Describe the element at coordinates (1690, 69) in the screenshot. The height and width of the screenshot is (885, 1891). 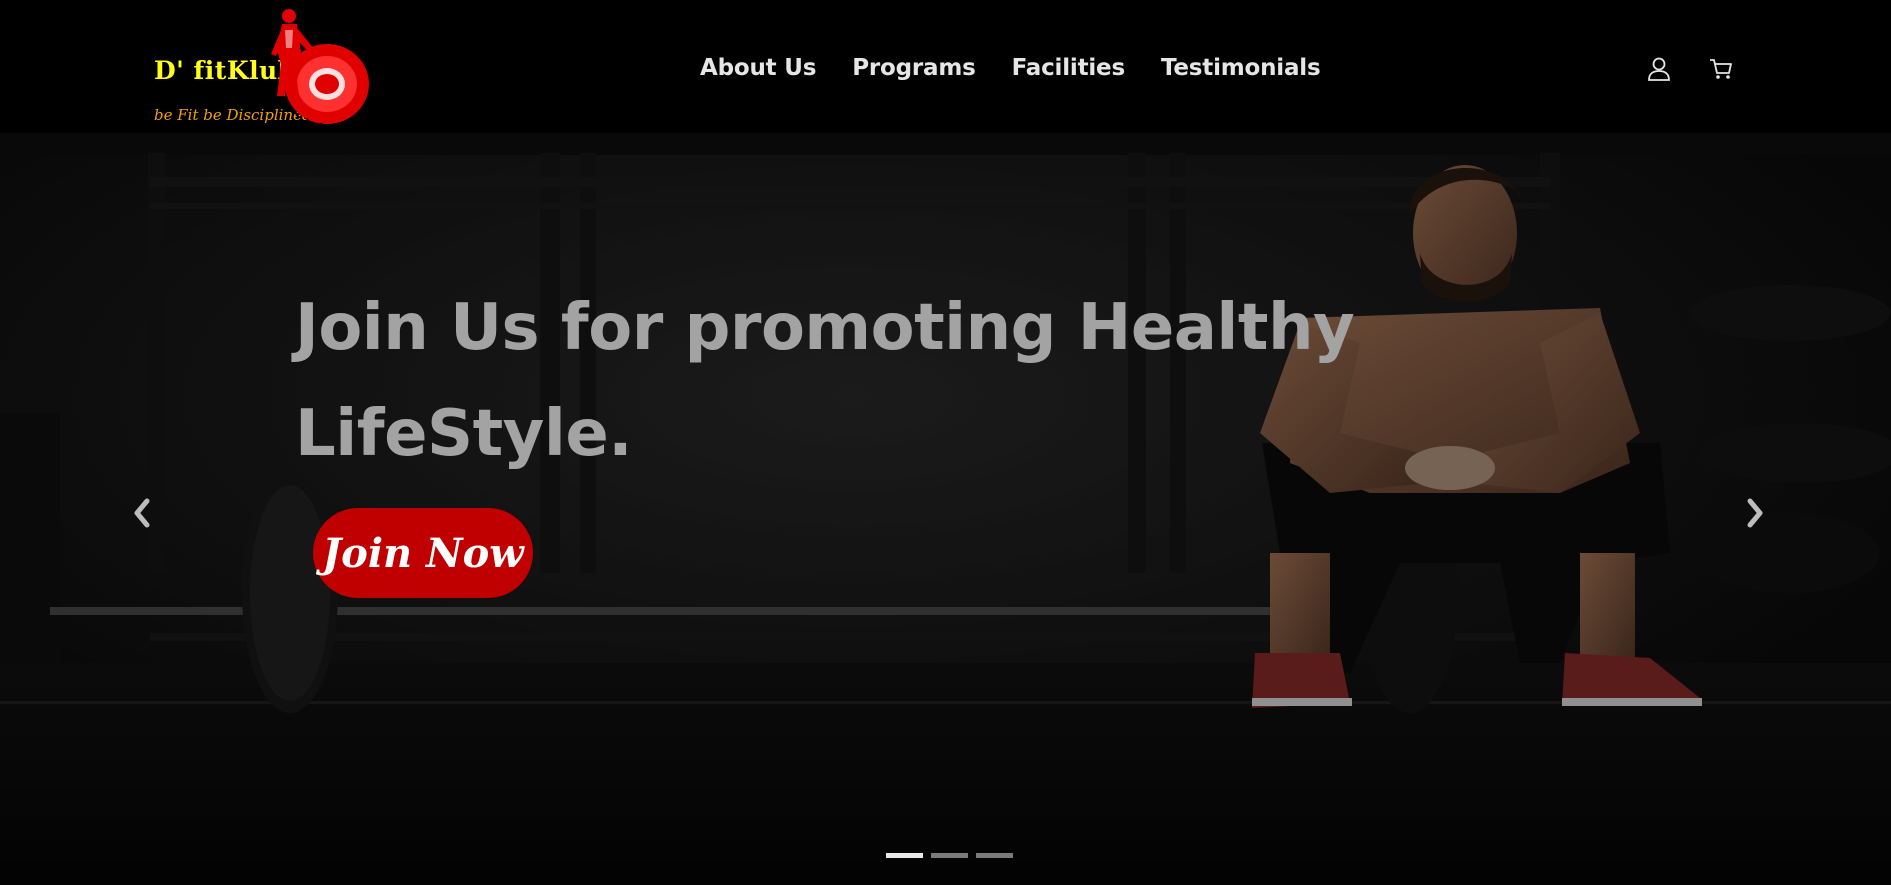
I see `header-actions` at that location.